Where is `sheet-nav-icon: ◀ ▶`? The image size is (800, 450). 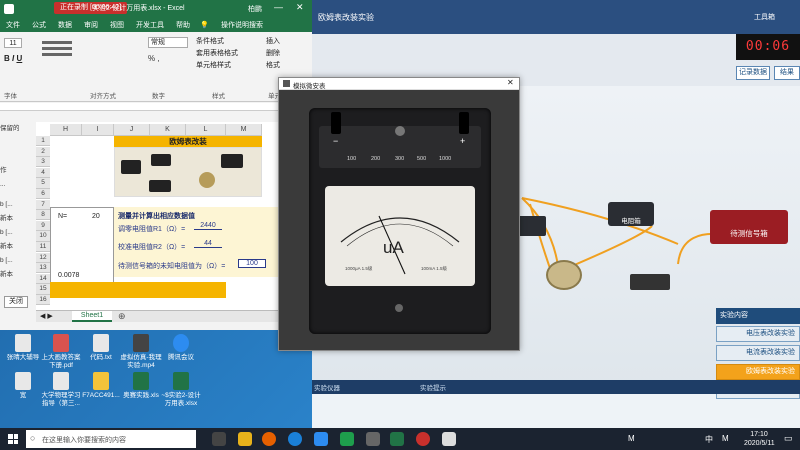 sheet-nav-icon: ◀ ▶ is located at coordinates (46, 316).